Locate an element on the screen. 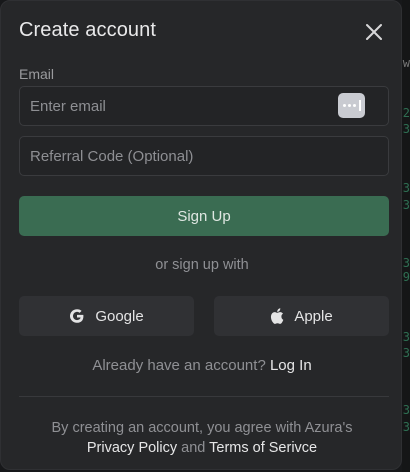 This screenshot has width=410, height=472. dialog-title: Create account is located at coordinates (88, 30).